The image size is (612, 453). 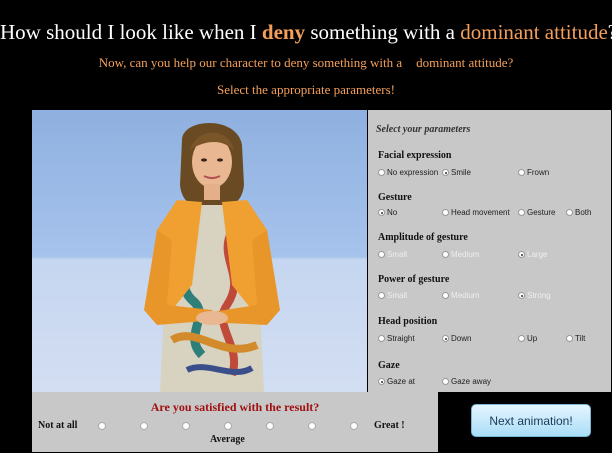 What do you see at coordinates (383, 32) in the screenshot?
I see `title-part-3: something with a` at bounding box center [383, 32].